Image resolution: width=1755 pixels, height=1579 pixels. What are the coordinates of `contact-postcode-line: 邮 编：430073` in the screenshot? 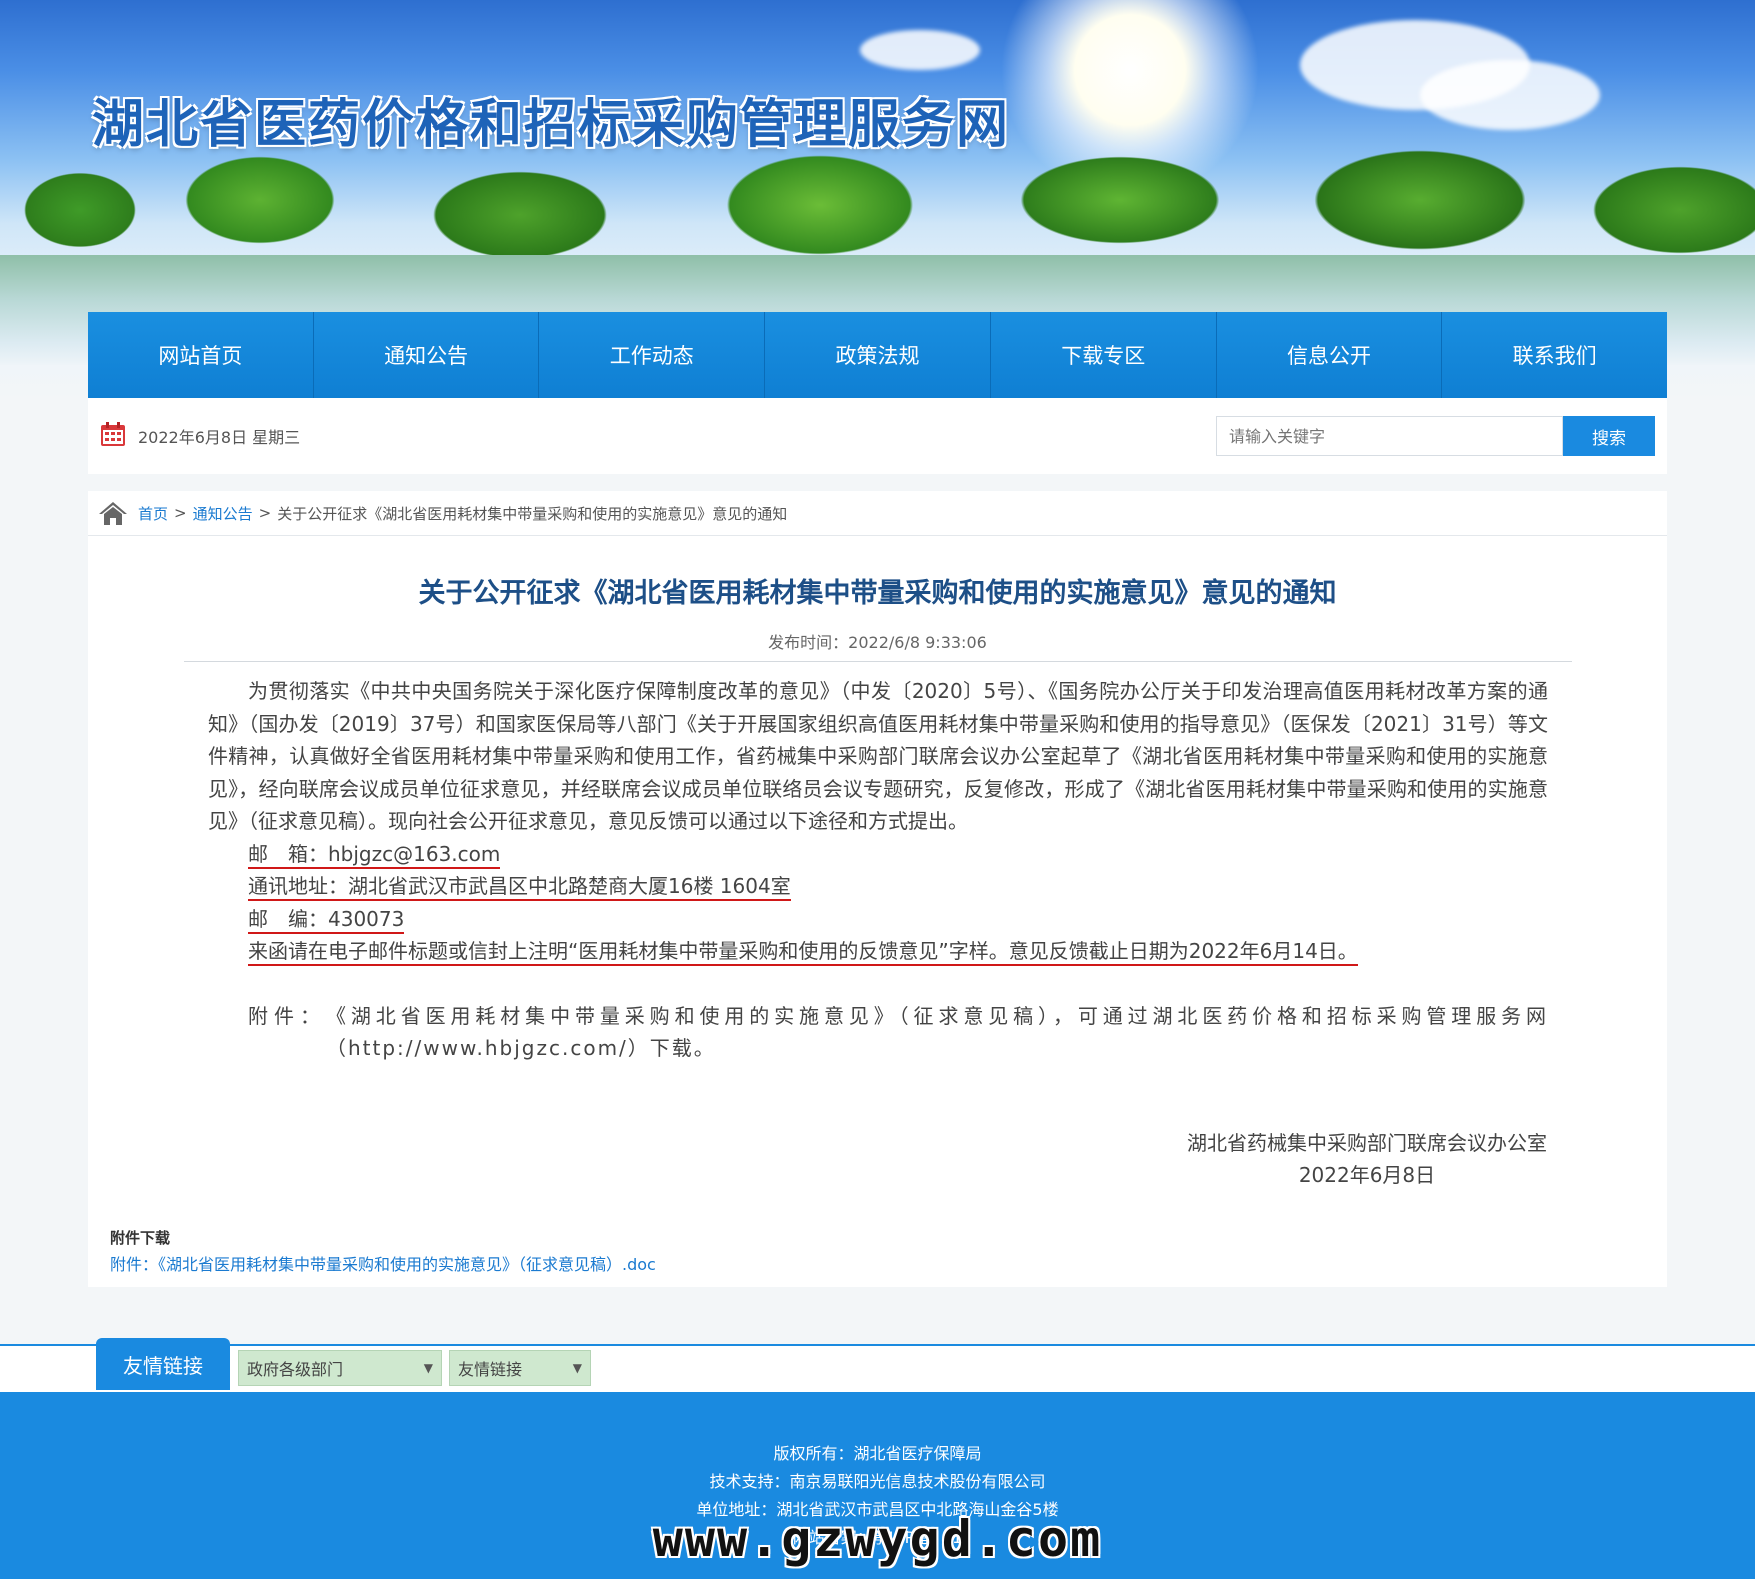 It's located at (878, 919).